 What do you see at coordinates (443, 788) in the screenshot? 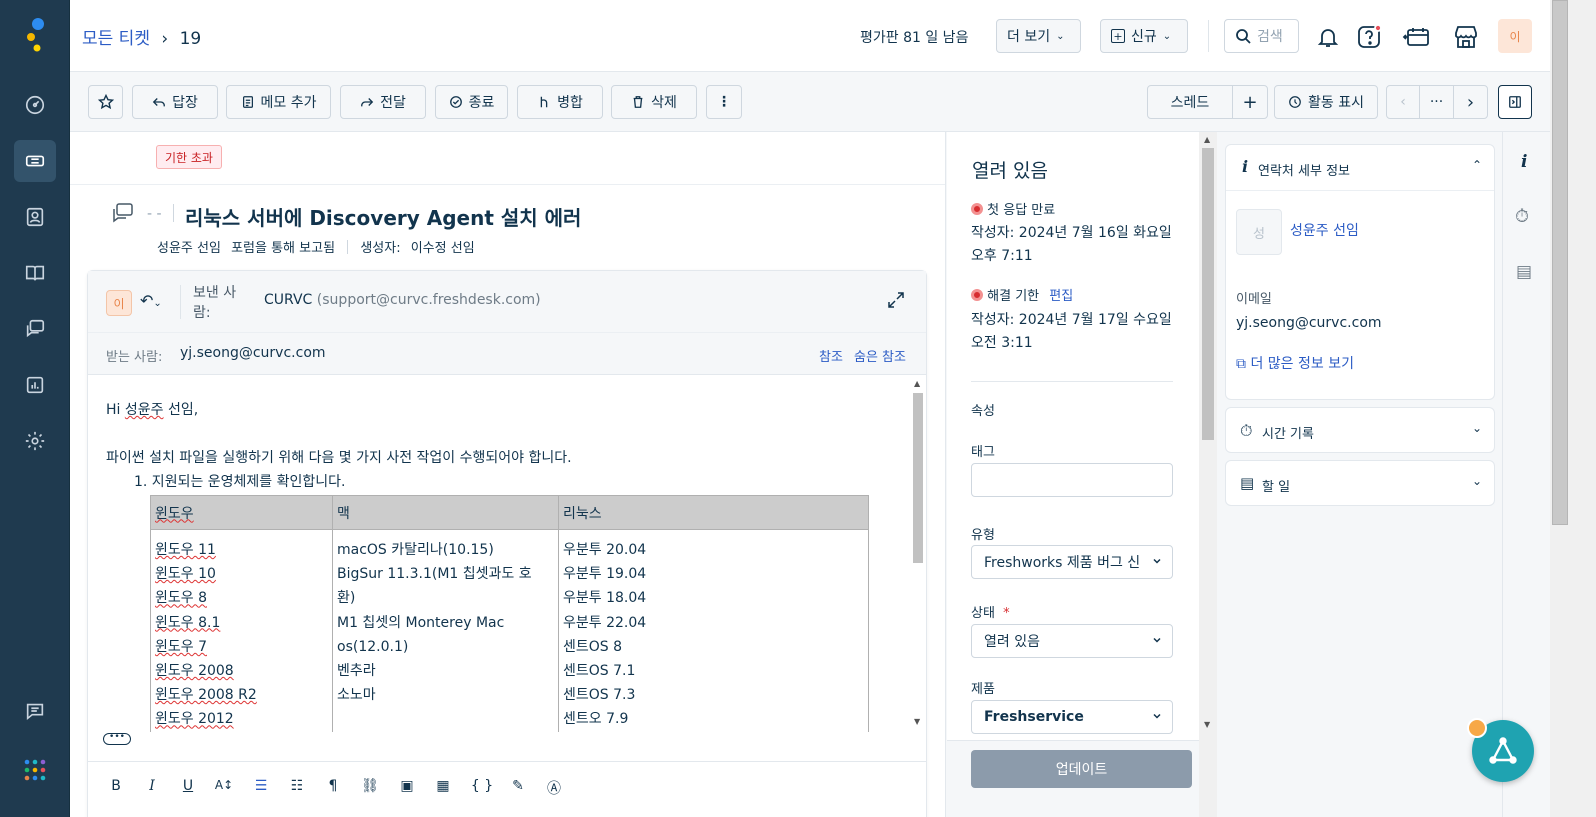
I see `table-icon: ▦` at bounding box center [443, 788].